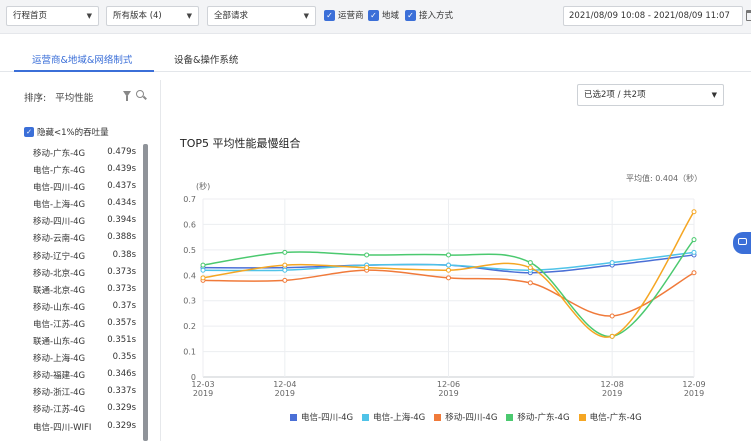 Image resolution: width=751 pixels, height=441 pixels. I want to click on x-tick-label: 12-09, so click(693, 384).